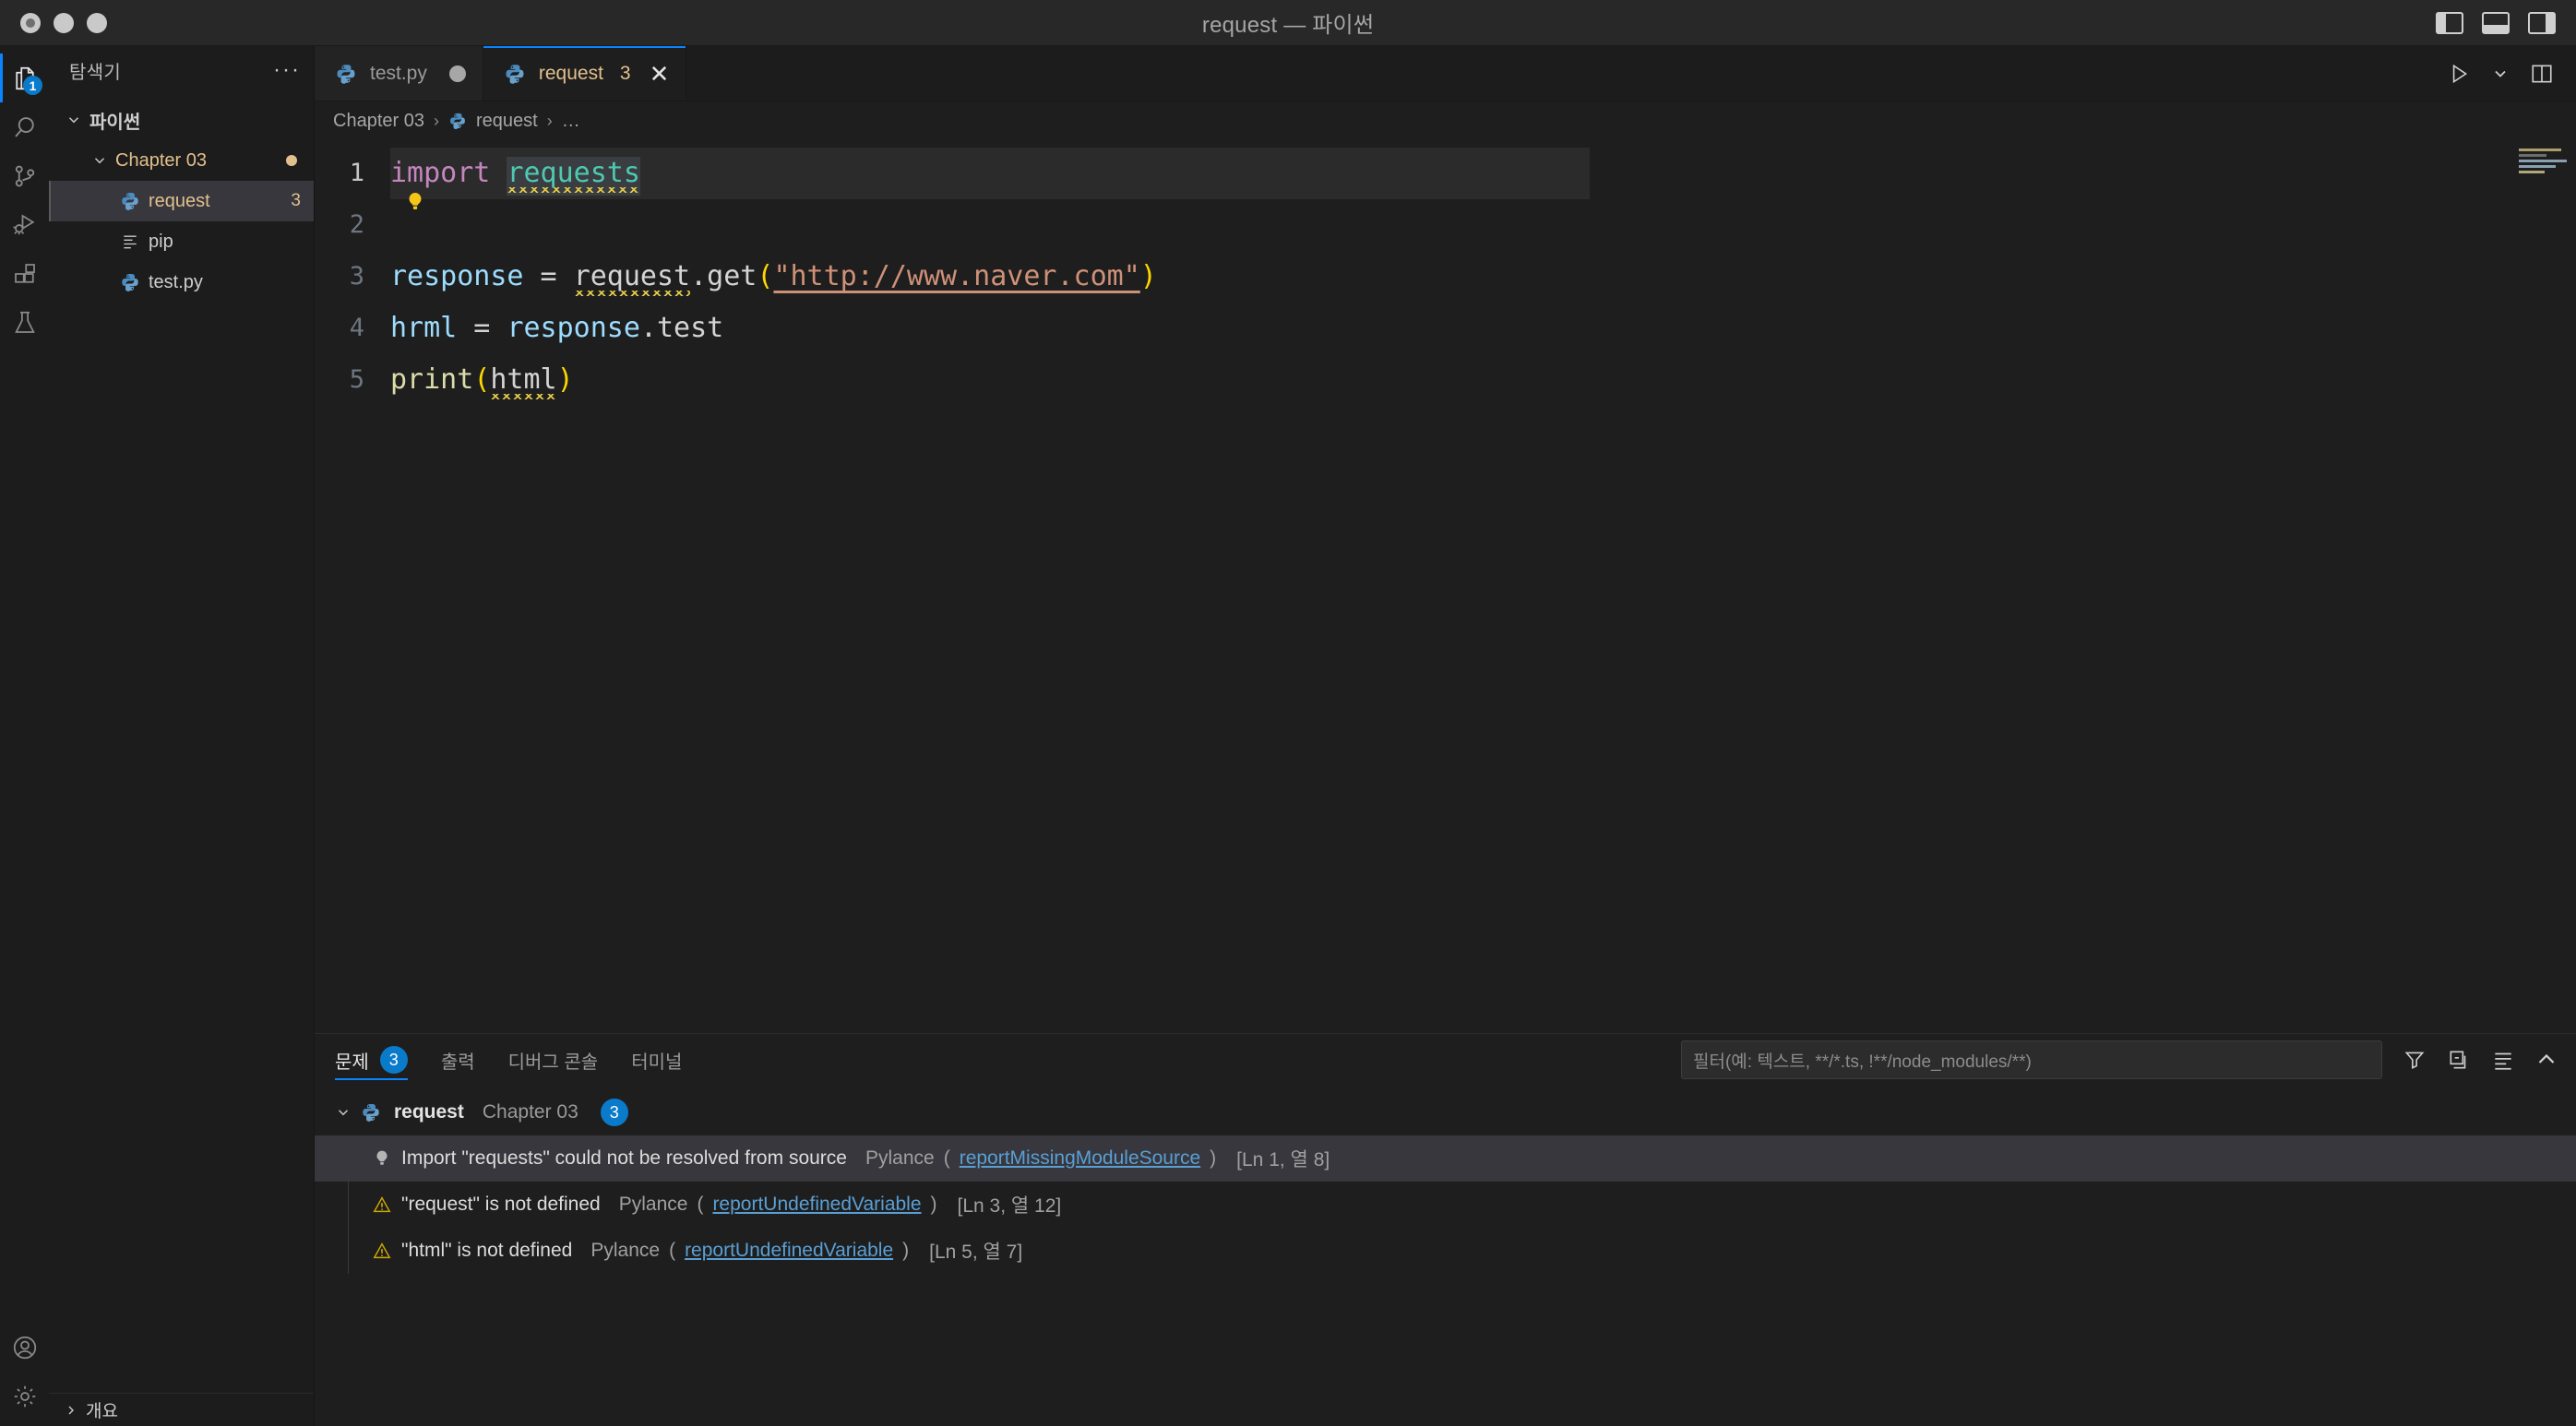 The width and height of the screenshot is (2576, 1426). I want to click on sidebar-more-actions-button: ···, so click(287, 70).